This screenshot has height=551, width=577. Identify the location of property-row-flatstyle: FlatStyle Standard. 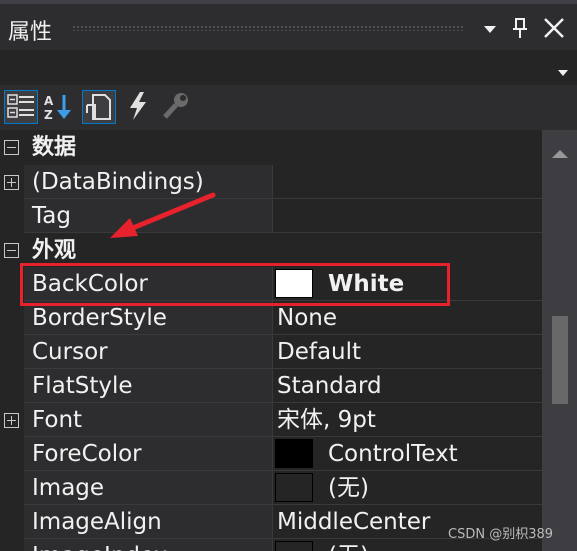
(271, 386).